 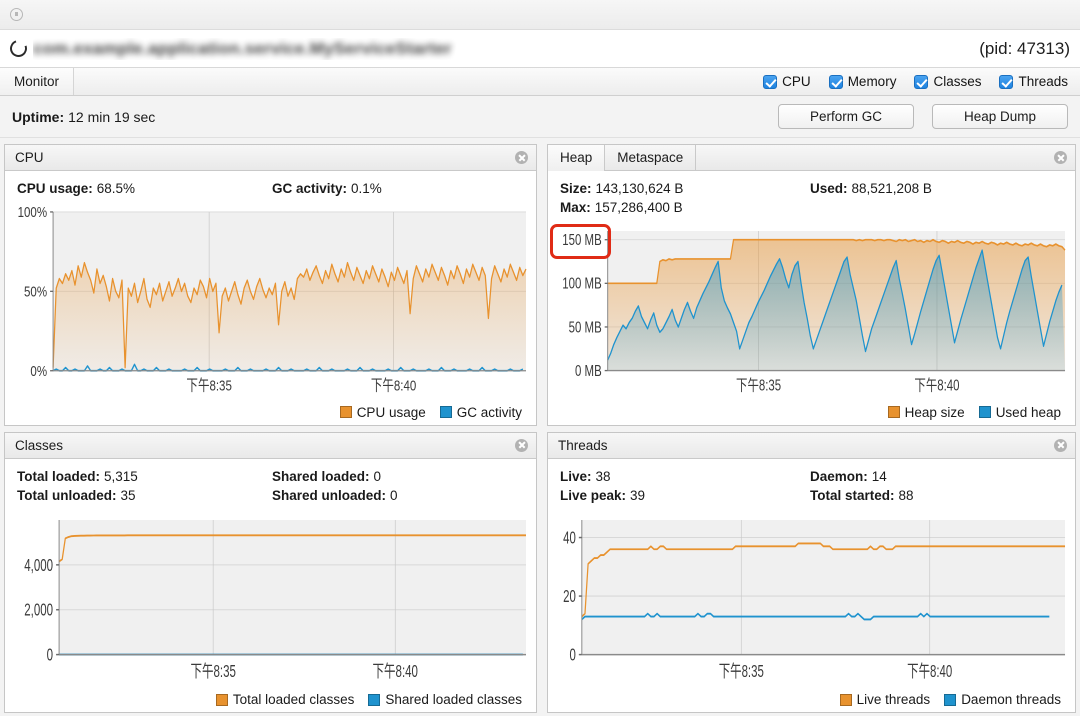 What do you see at coordinates (275, 600) in the screenshot?
I see `classes-chart-svg: 0 2,000 4,000 下午8:35 下午8:40` at bounding box center [275, 600].